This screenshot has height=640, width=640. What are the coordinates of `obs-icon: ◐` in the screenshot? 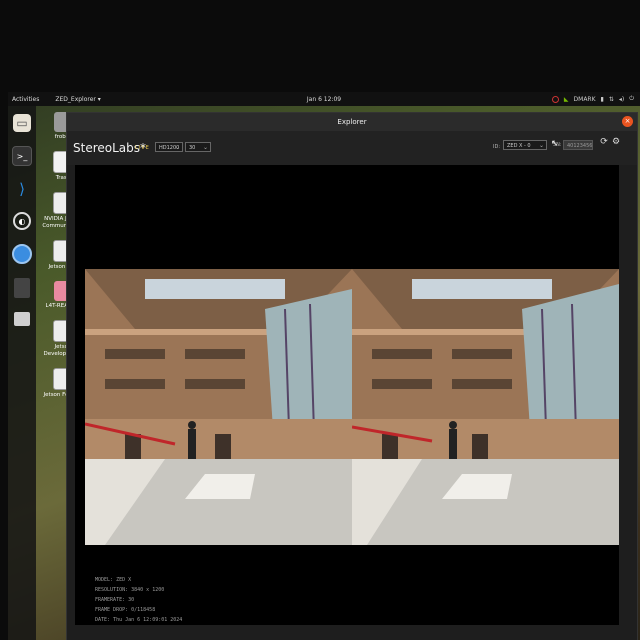 It's located at (22, 221).